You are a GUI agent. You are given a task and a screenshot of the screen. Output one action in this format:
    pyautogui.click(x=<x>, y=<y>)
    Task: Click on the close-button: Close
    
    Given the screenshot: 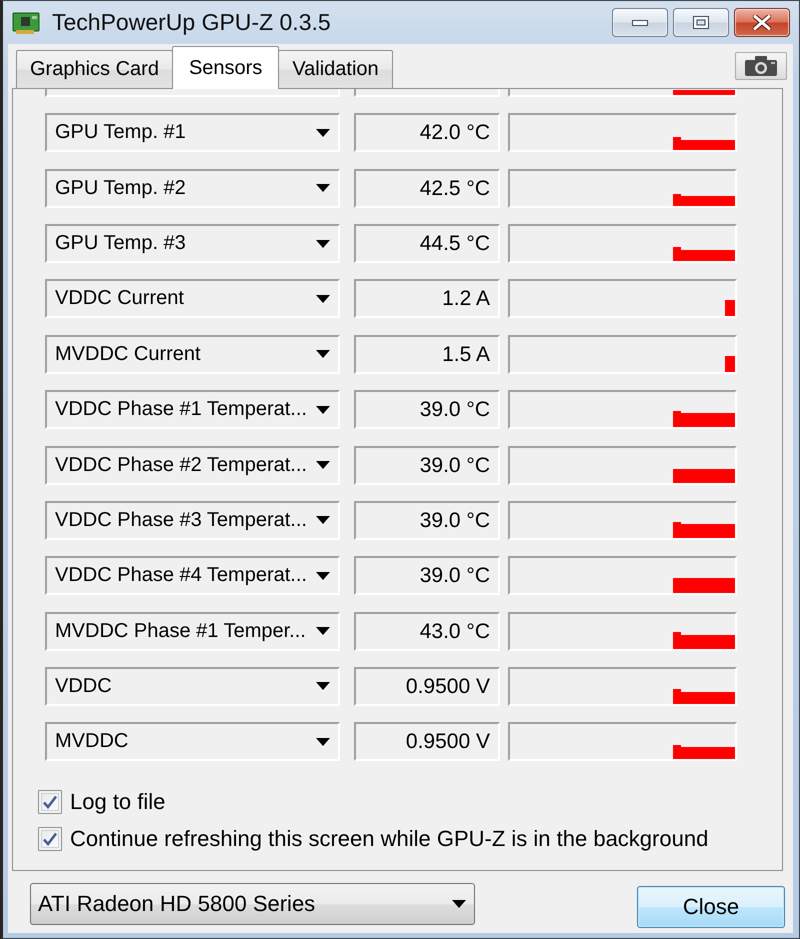 What is the action you would take?
    pyautogui.click(x=711, y=907)
    